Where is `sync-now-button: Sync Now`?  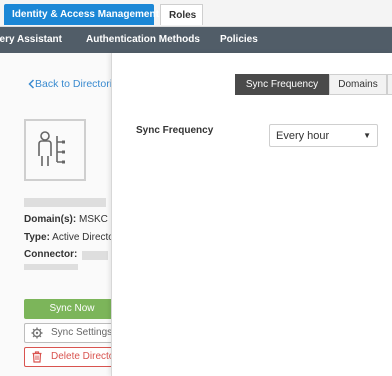
sync-now-button: Sync Now is located at coordinates (68, 309).